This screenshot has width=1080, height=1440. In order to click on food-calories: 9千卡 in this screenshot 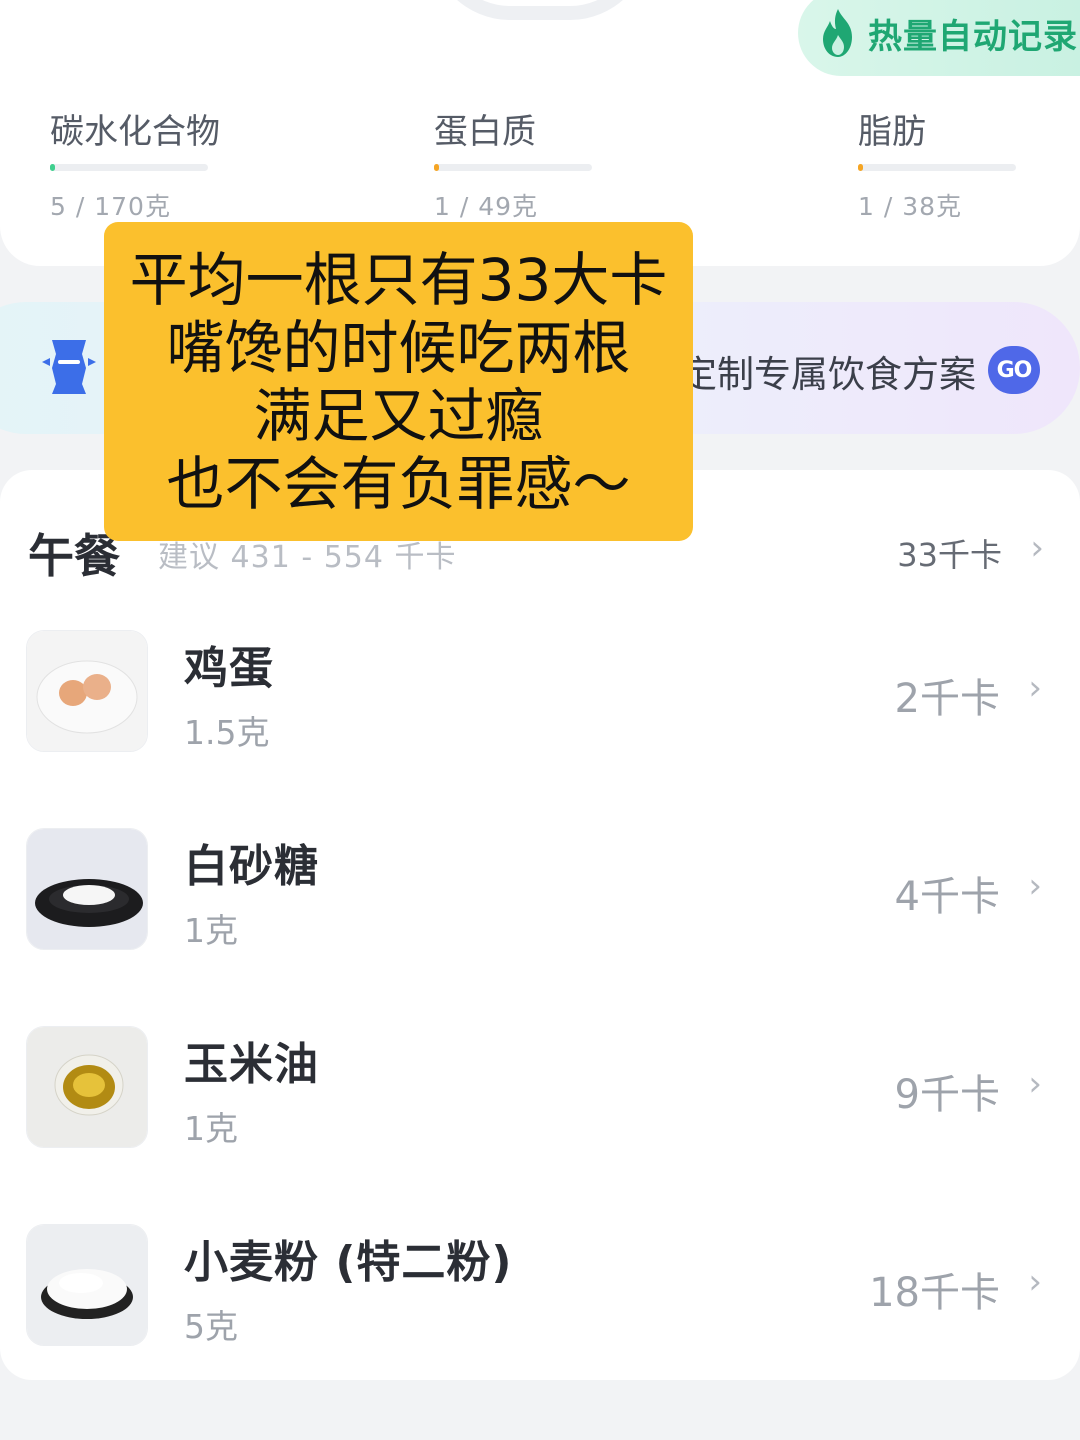, I will do `click(947, 1095)`.